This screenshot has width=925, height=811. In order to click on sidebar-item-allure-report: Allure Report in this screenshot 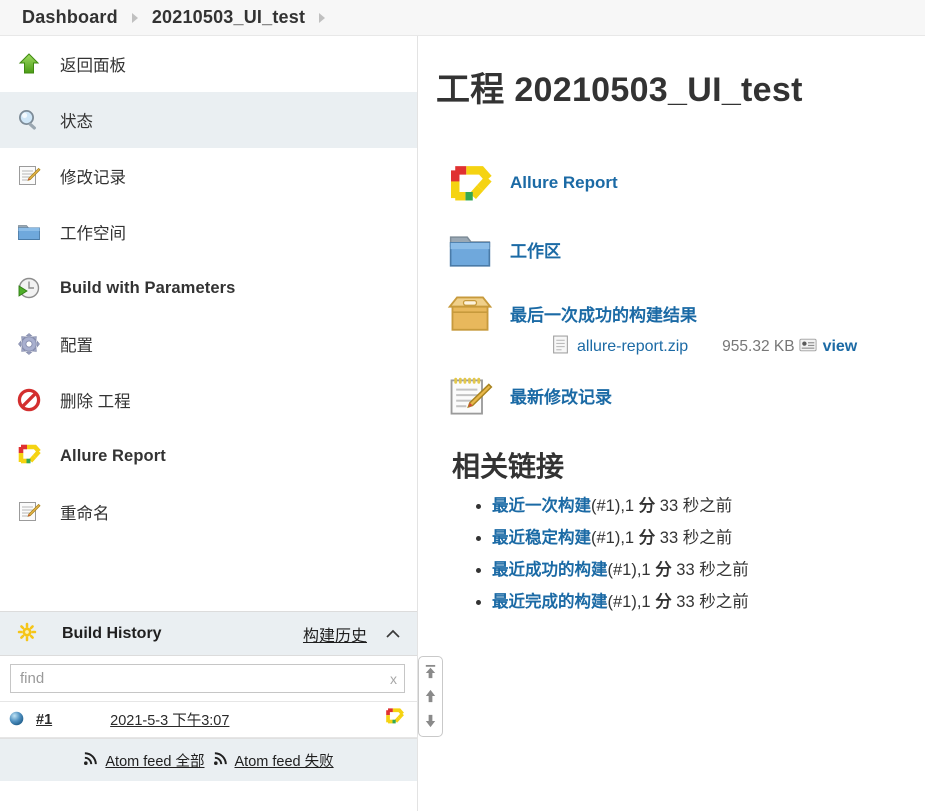, I will do `click(208, 456)`.